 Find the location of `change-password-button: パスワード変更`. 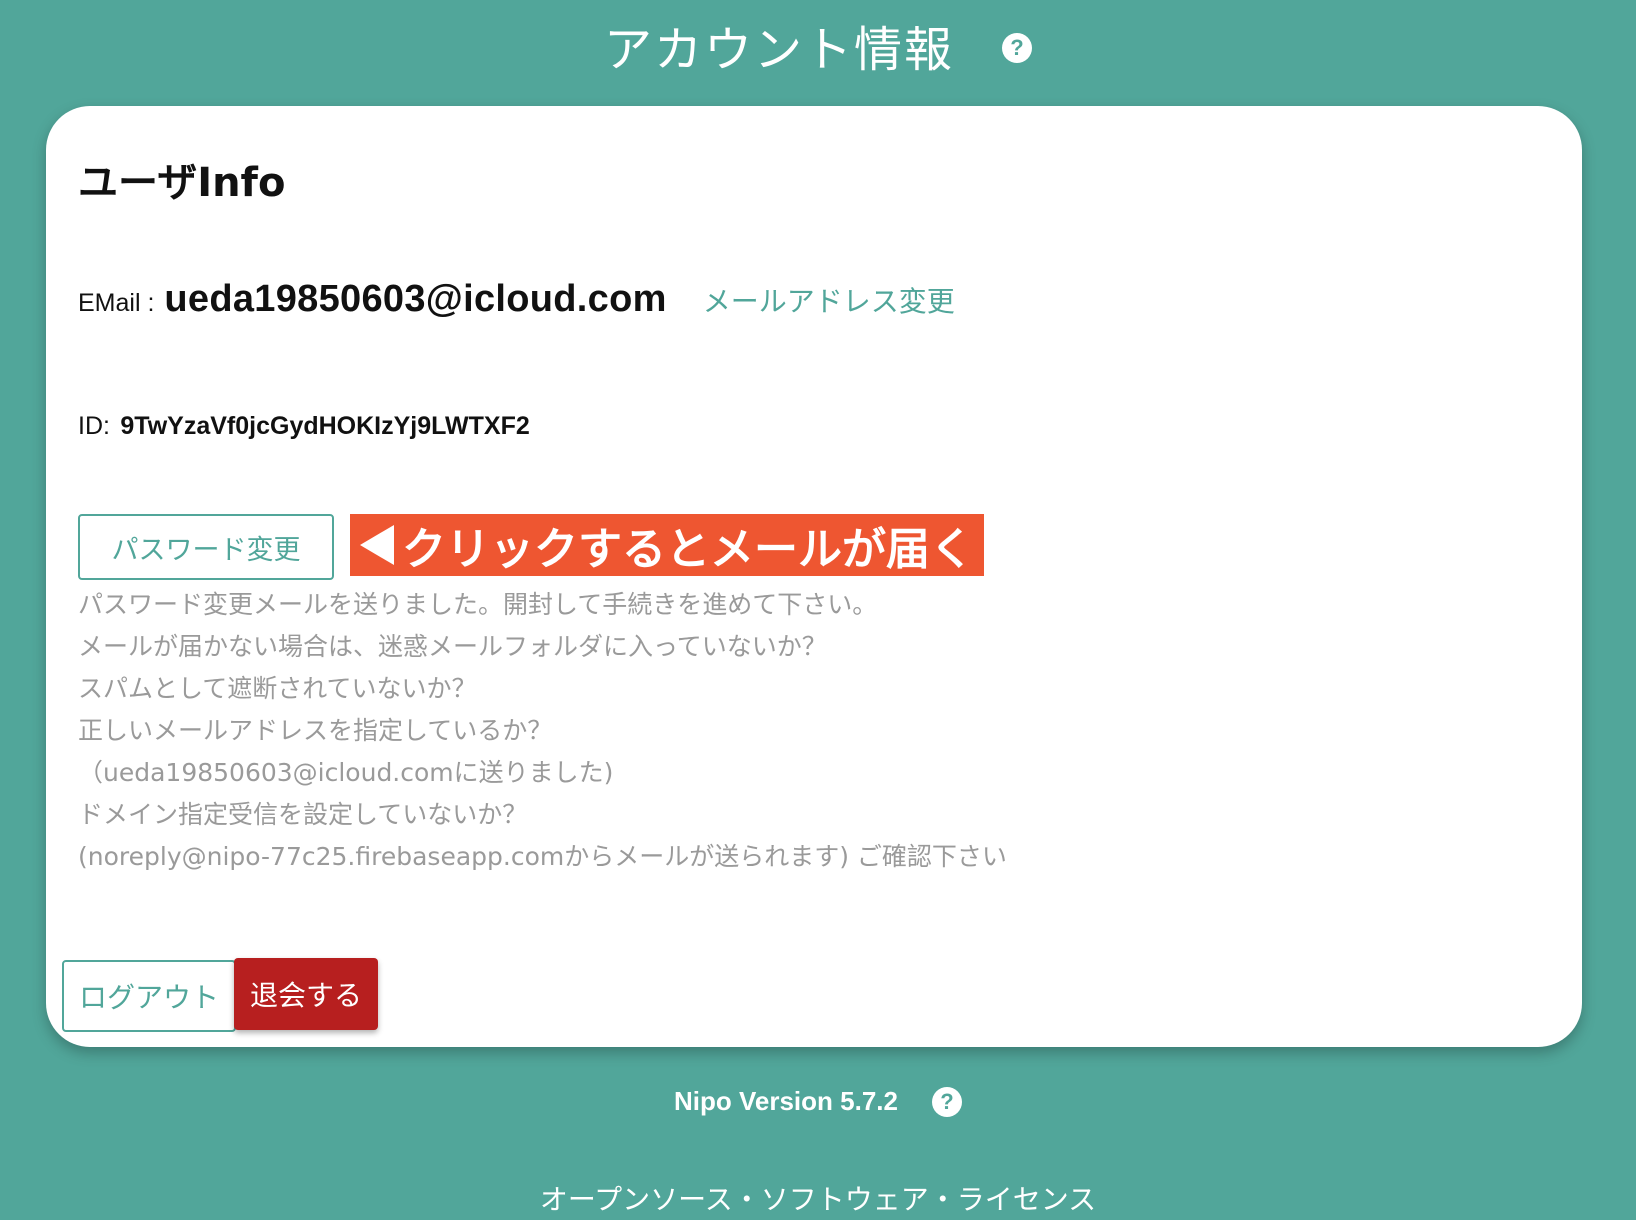

change-password-button: パスワード変更 is located at coordinates (206, 547).